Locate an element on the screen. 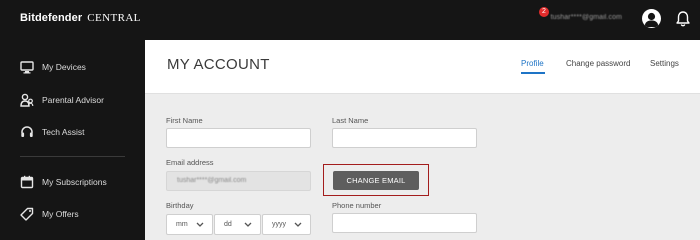  tag-icon is located at coordinates (27, 214).